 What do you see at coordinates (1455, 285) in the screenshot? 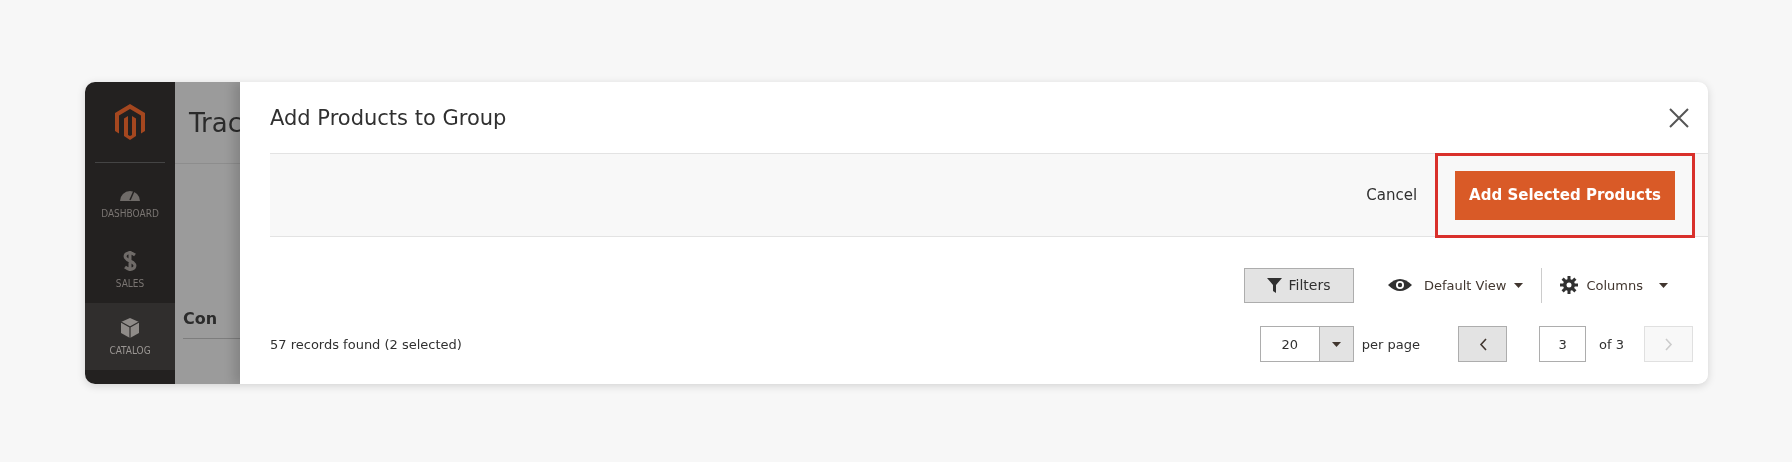
I see `view-dropdown: Default View` at bounding box center [1455, 285].